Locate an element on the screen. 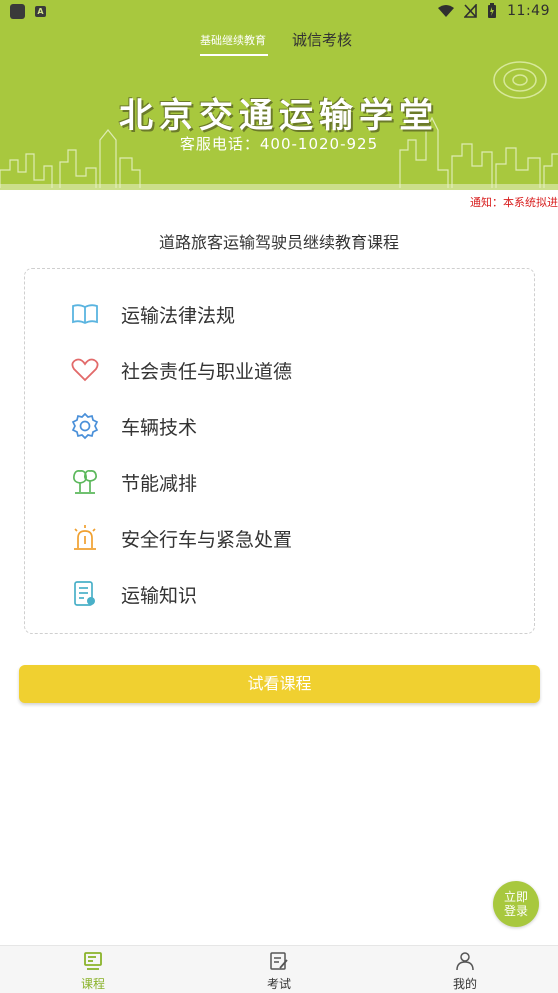  nav-item-profile: 我的 is located at coordinates (465, 971).